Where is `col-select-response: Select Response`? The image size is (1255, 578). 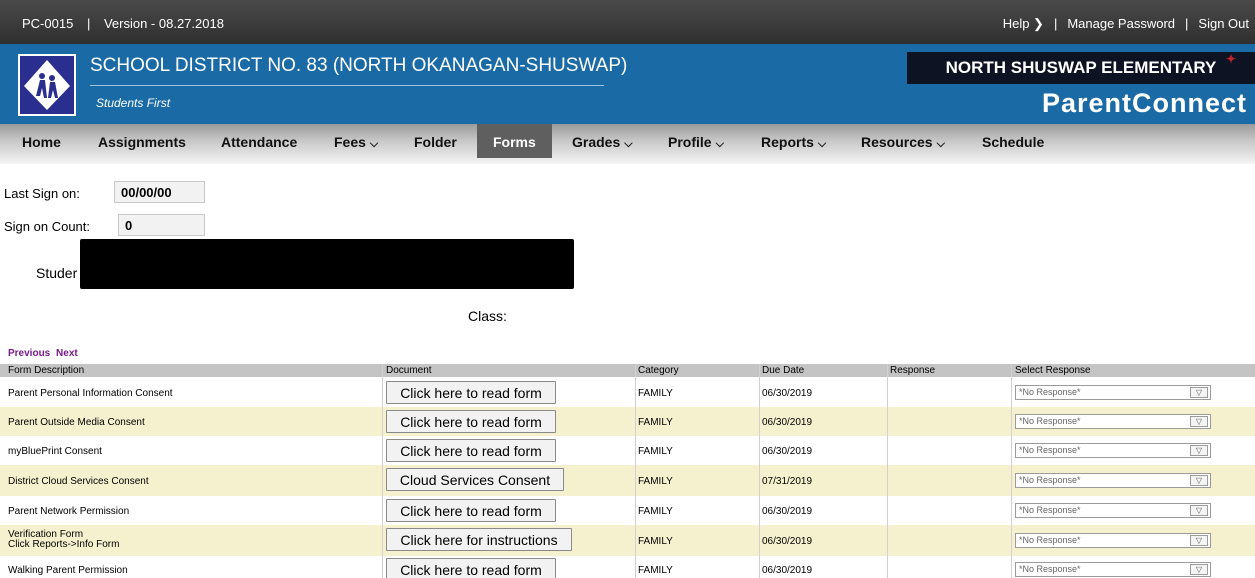
col-select-response: Select Response is located at coordinates (1053, 370).